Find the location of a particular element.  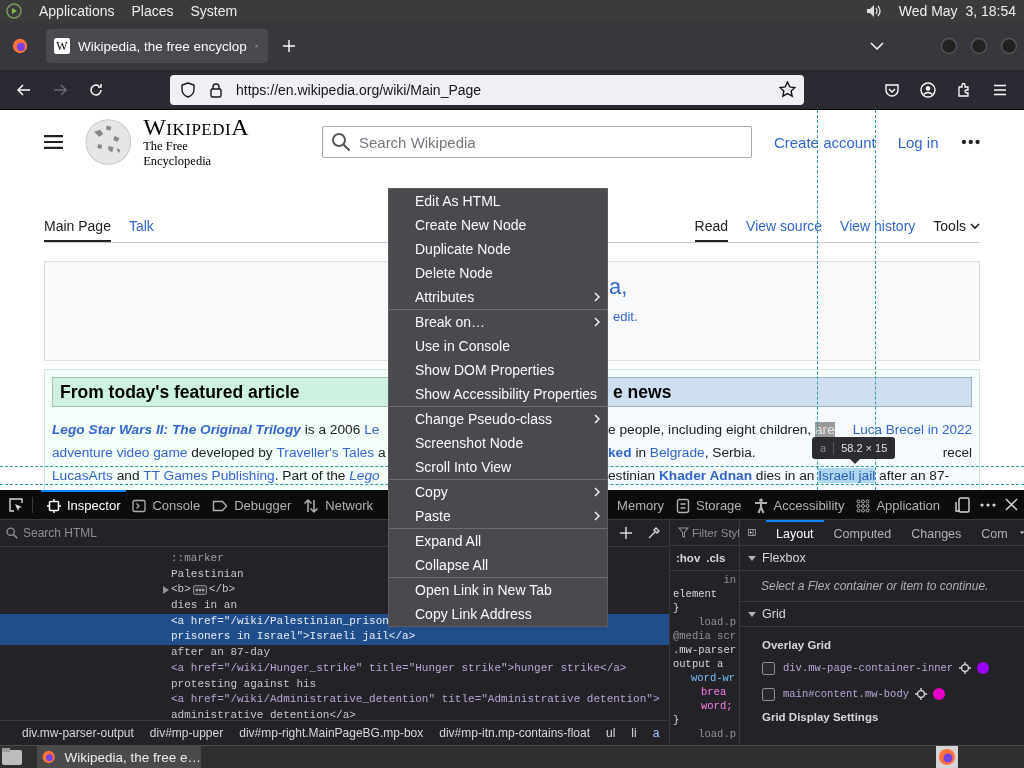

panel-menu: Applications is located at coordinates (77, 11).